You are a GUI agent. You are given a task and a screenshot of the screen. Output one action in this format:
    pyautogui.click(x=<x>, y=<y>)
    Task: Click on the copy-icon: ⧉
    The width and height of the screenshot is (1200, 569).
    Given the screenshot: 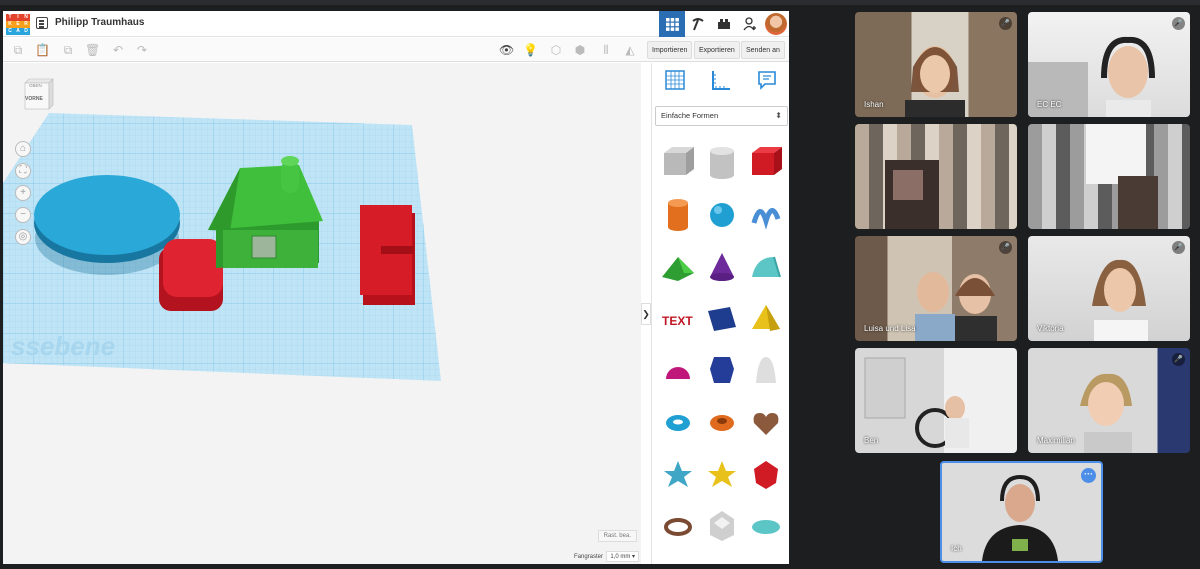 What is the action you would take?
    pyautogui.click(x=18, y=50)
    